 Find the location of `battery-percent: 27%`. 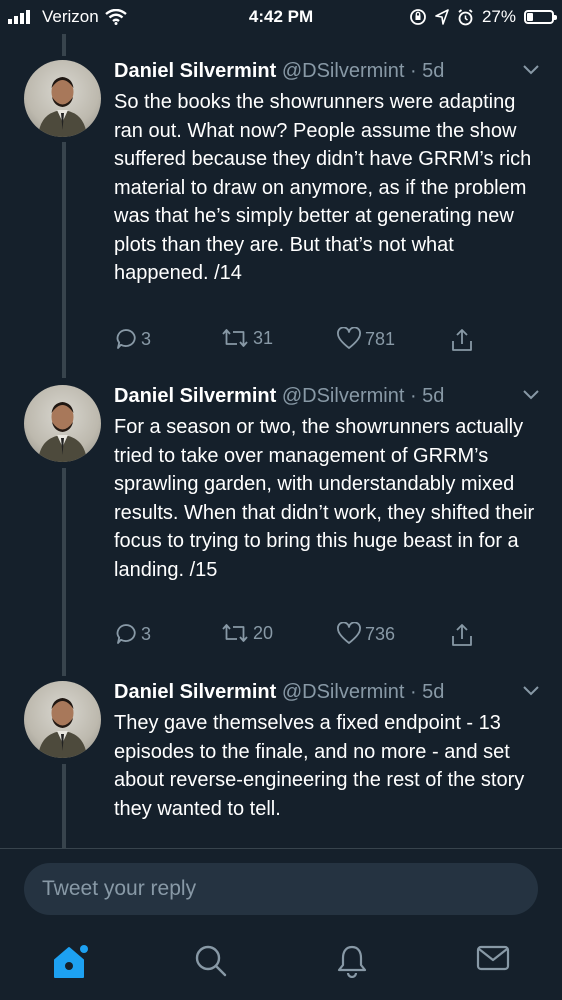

battery-percent: 27% is located at coordinates (498, 16).